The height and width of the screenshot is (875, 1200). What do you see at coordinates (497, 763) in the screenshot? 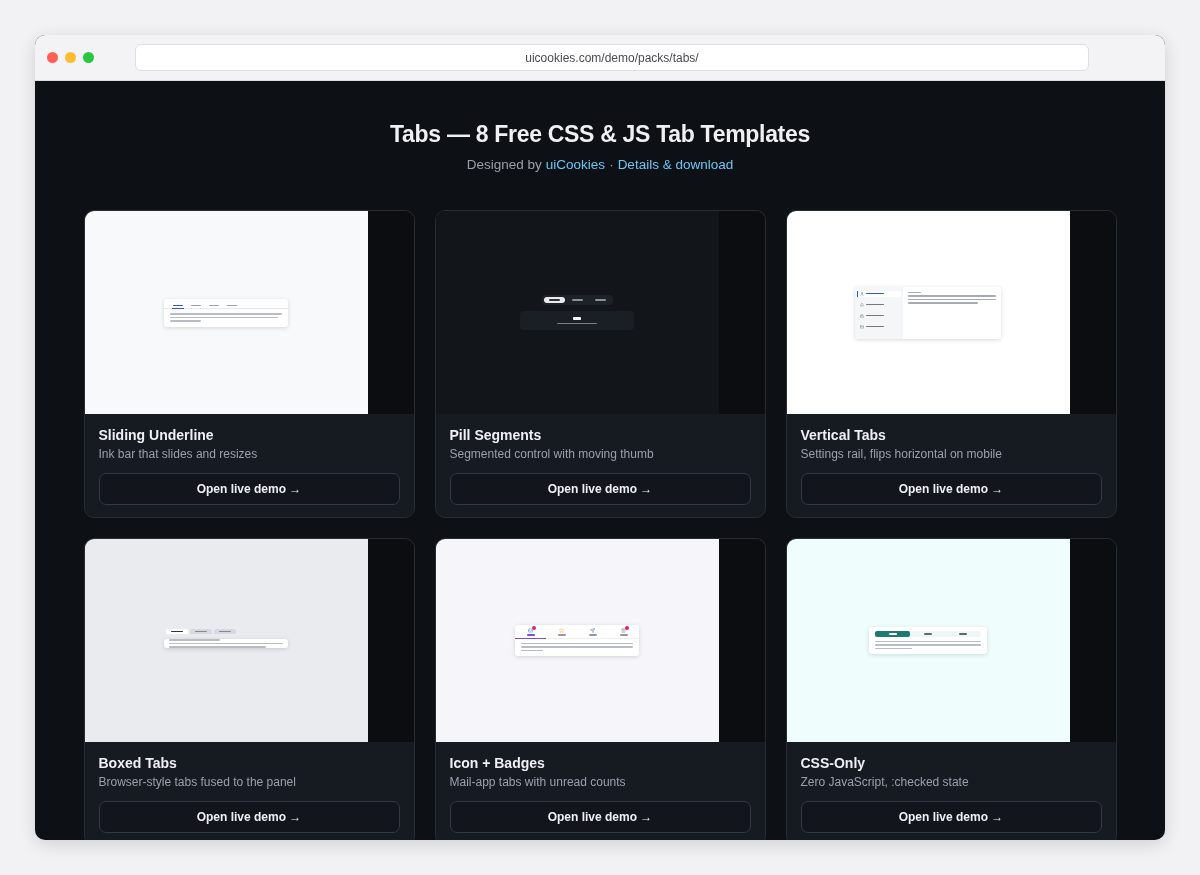
I see `card-title: Icon + Badges` at bounding box center [497, 763].